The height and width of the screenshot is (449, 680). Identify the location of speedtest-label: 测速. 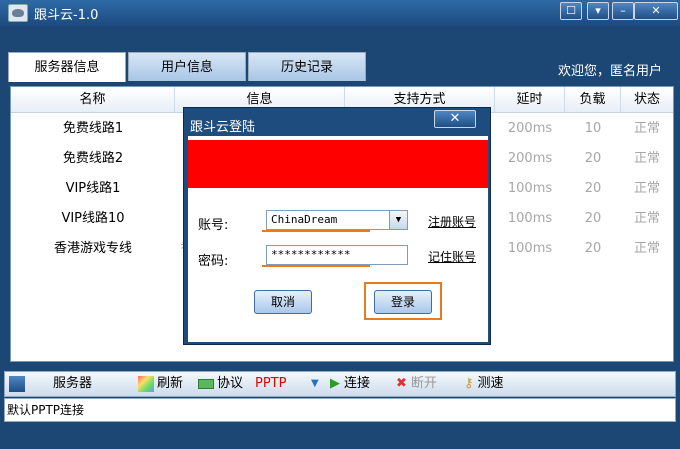
(490, 383).